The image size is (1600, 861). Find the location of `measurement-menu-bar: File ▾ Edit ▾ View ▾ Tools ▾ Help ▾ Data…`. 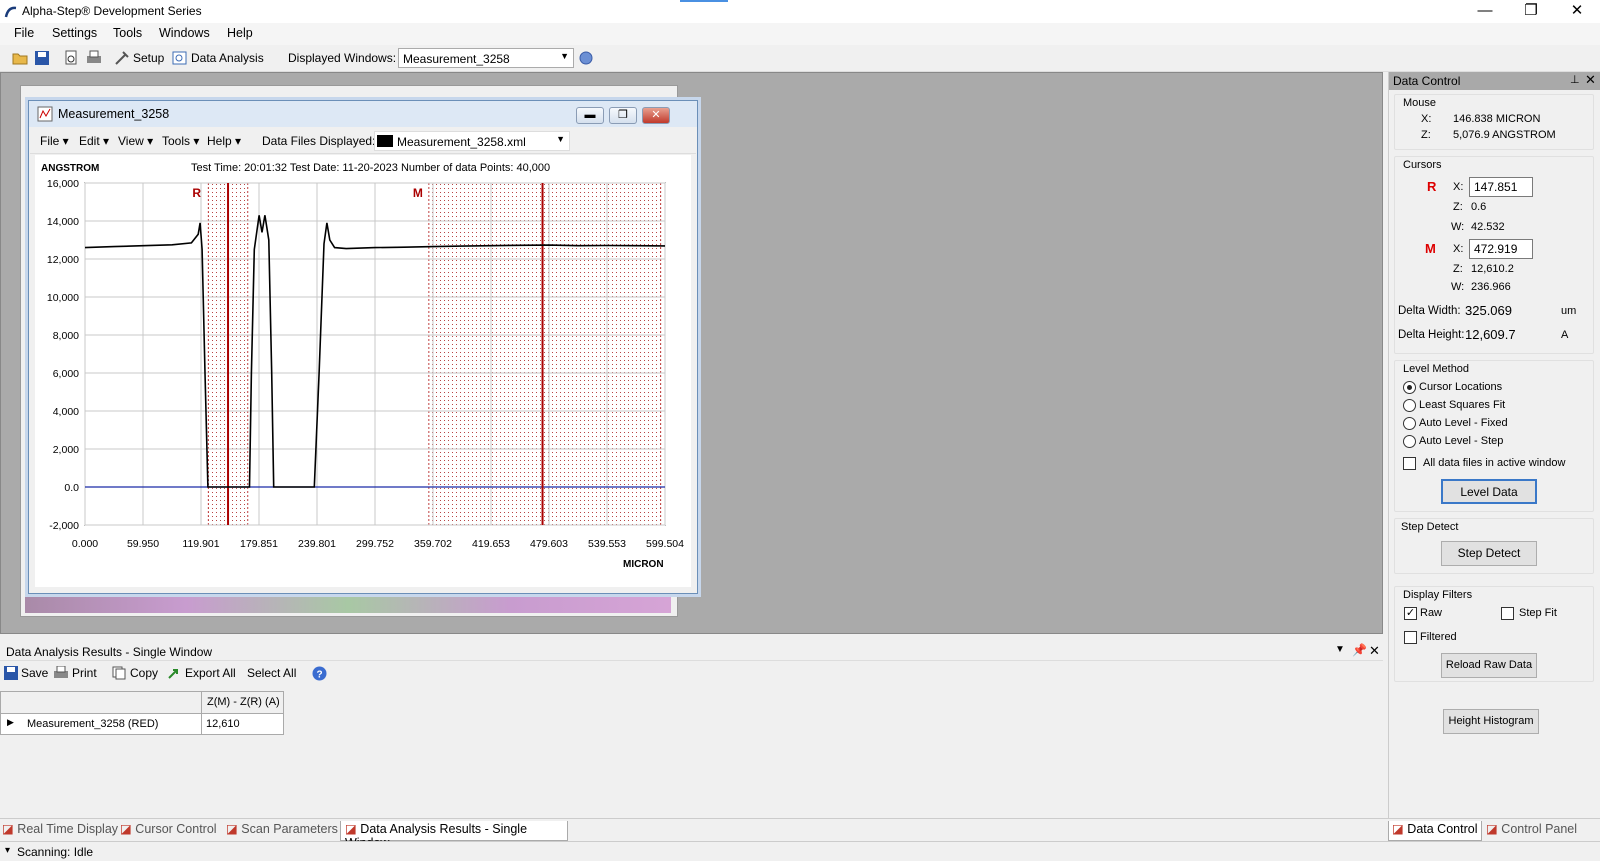

measurement-menu-bar: File ▾ Edit ▾ View ▾ Tools ▾ Help ▾ Data… is located at coordinates (363, 141).